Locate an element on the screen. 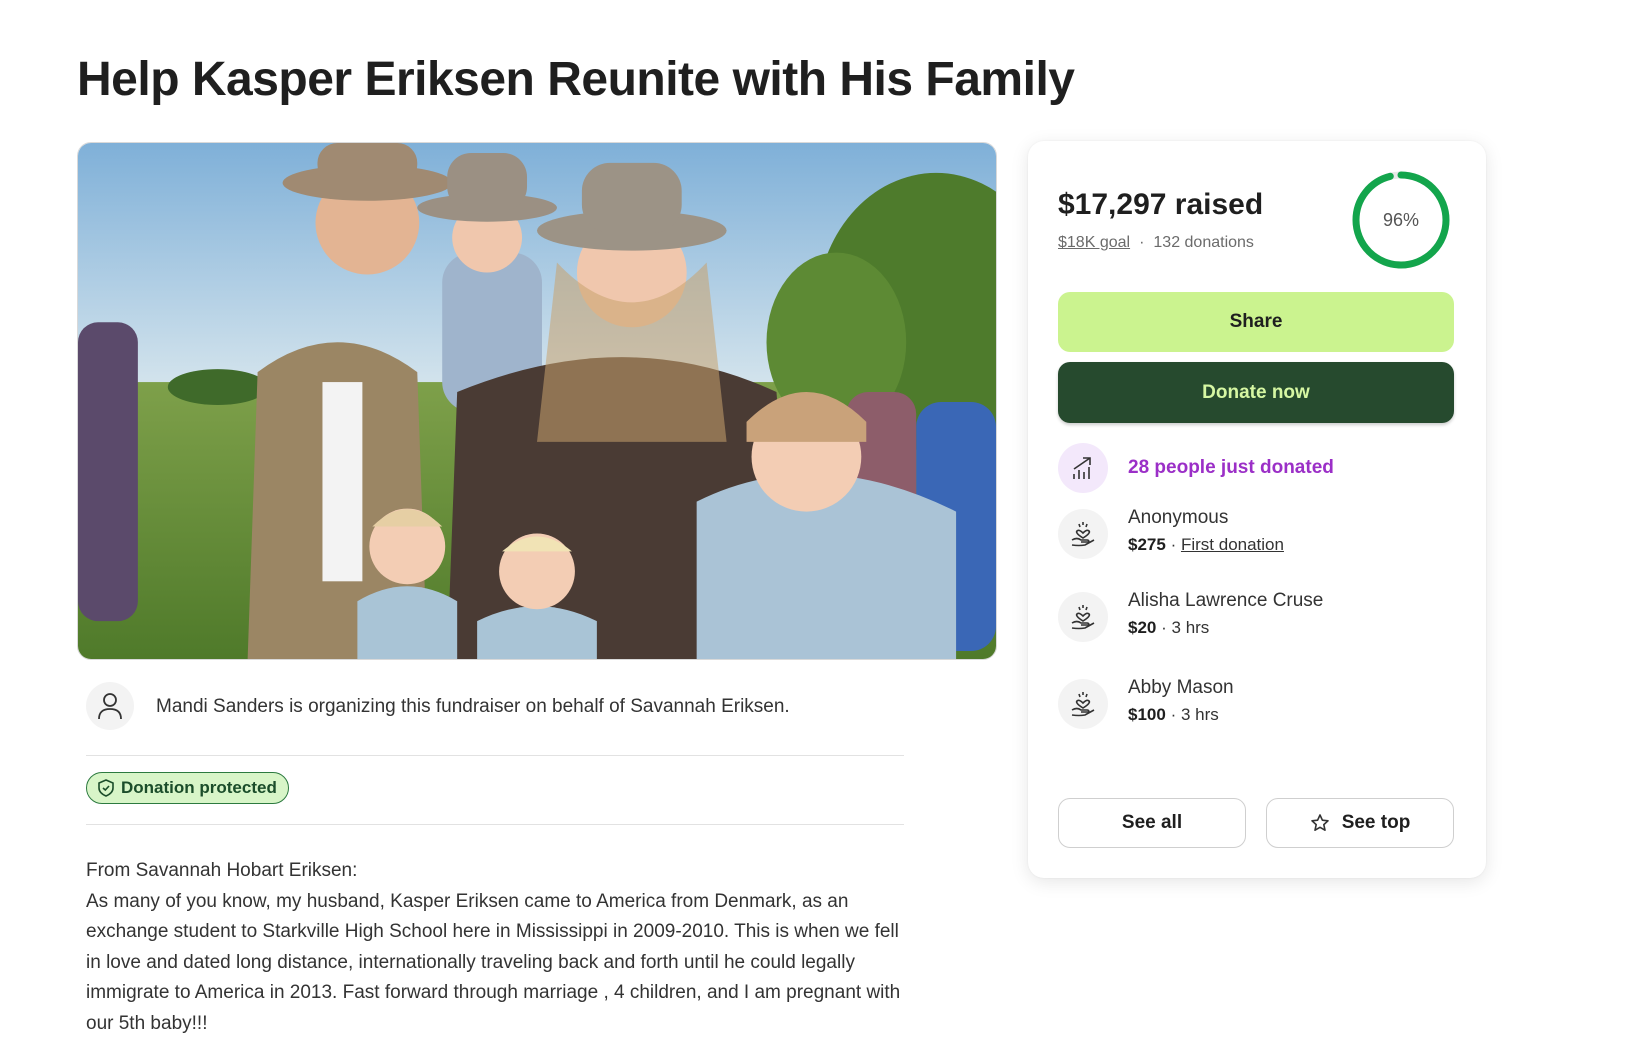  donor-item: Alisha Lawrence Cruse $20 · 3 hrs is located at coordinates (1190, 616).